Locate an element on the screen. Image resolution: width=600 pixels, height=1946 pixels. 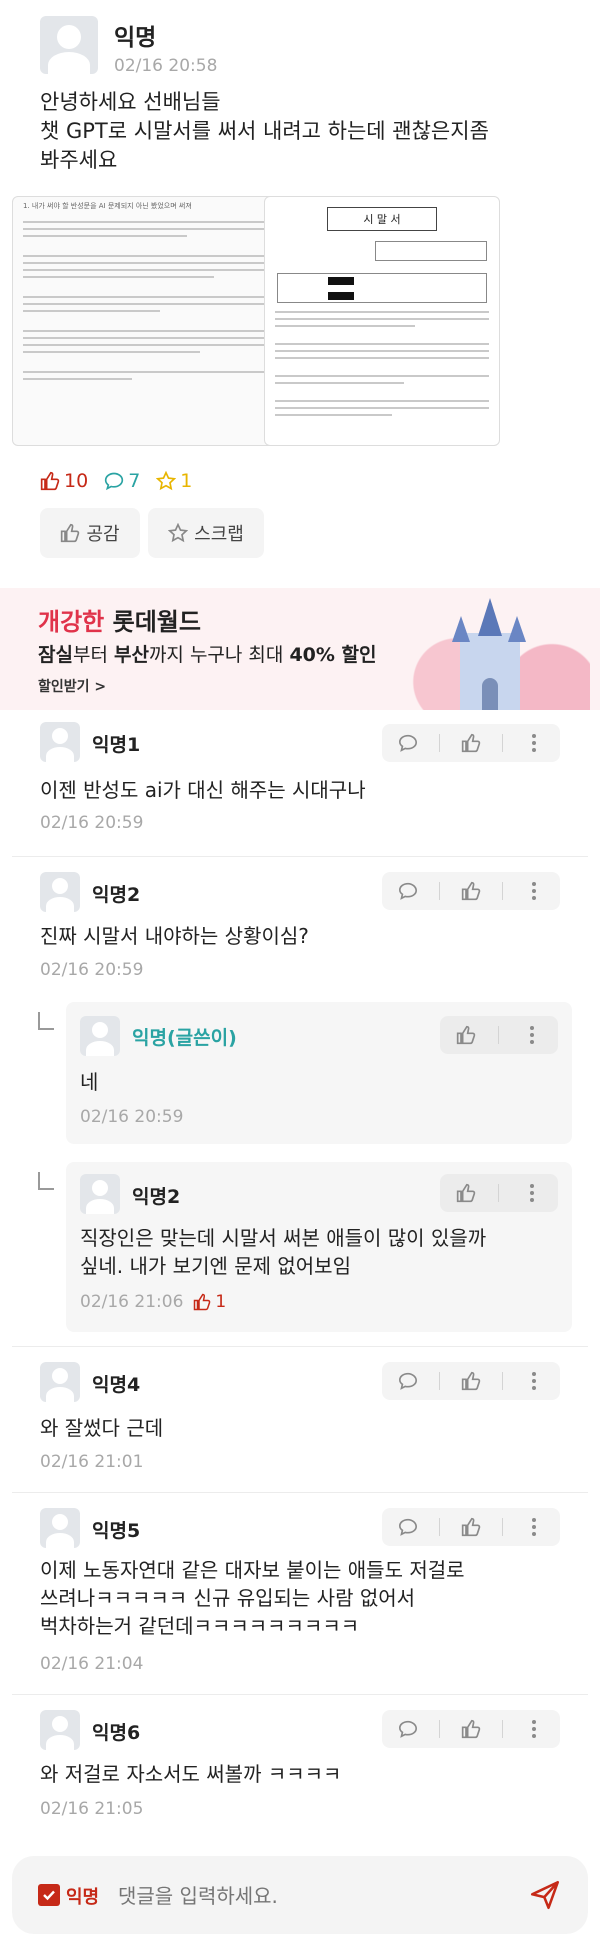
ad-banner: 개강한 롯데월드 잠실부터 부산까지 누구나 최대 40% 할인 할인받기 > is located at coordinates (300, 649).